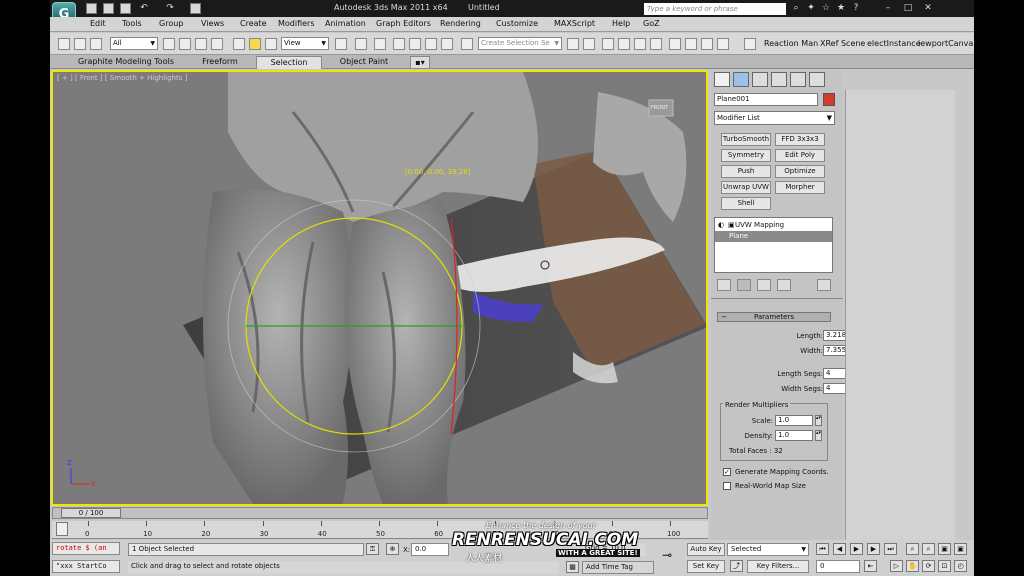 The height and width of the screenshot is (576, 1024). What do you see at coordinates (944, 549) in the screenshot?
I see `zoom-extents-icon: ▣` at bounding box center [944, 549].